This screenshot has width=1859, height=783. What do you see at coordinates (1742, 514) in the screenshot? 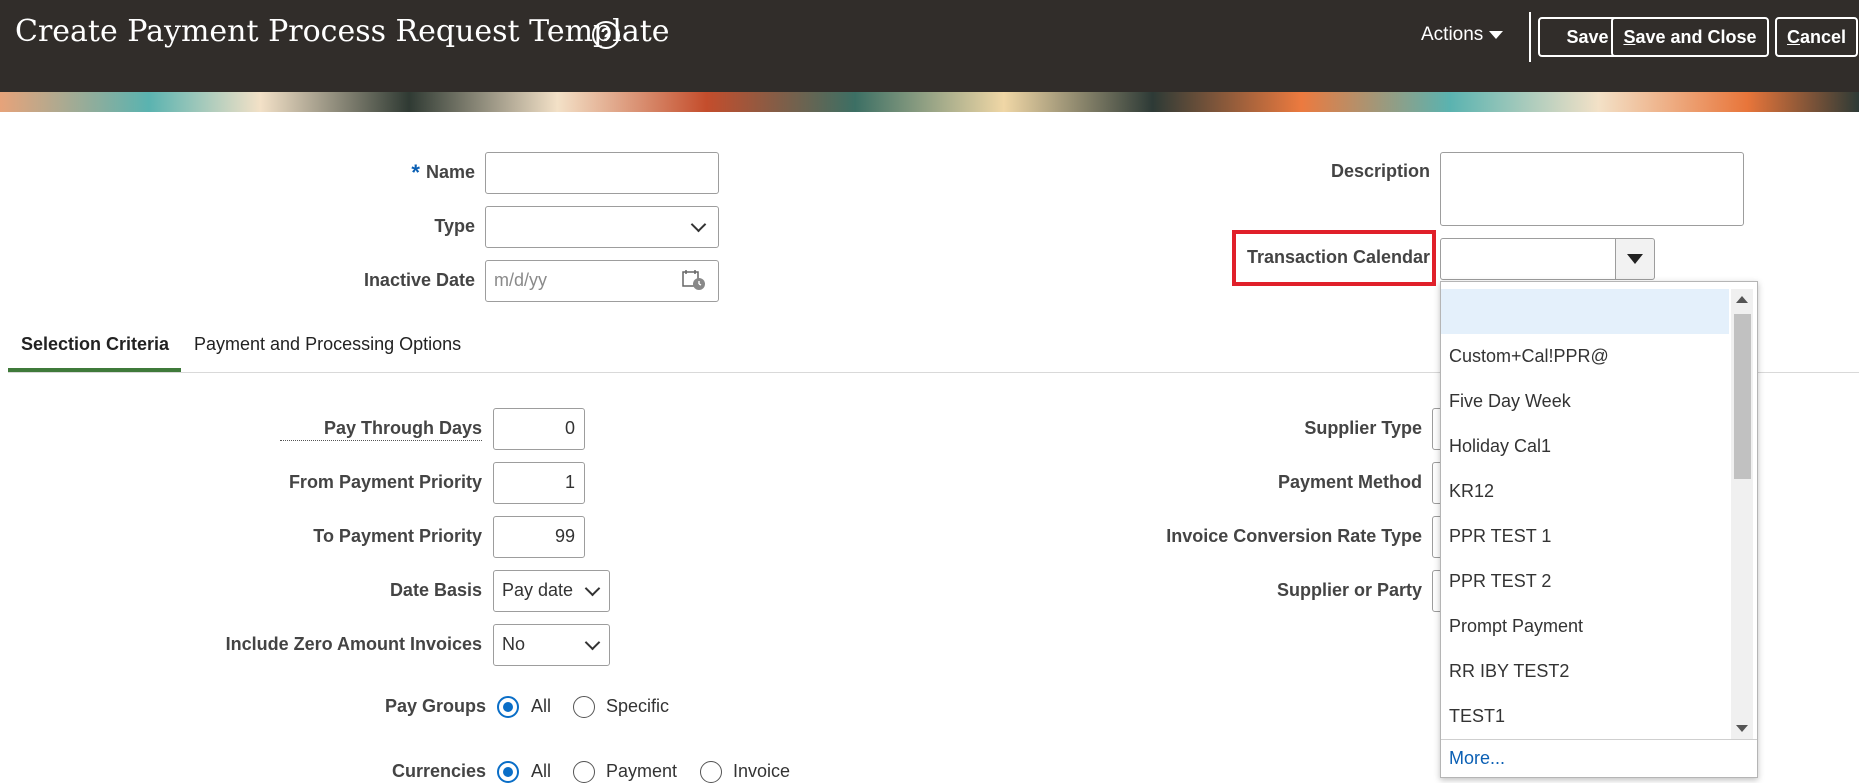
I see `popup-scrollbar` at bounding box center [1742, 514].